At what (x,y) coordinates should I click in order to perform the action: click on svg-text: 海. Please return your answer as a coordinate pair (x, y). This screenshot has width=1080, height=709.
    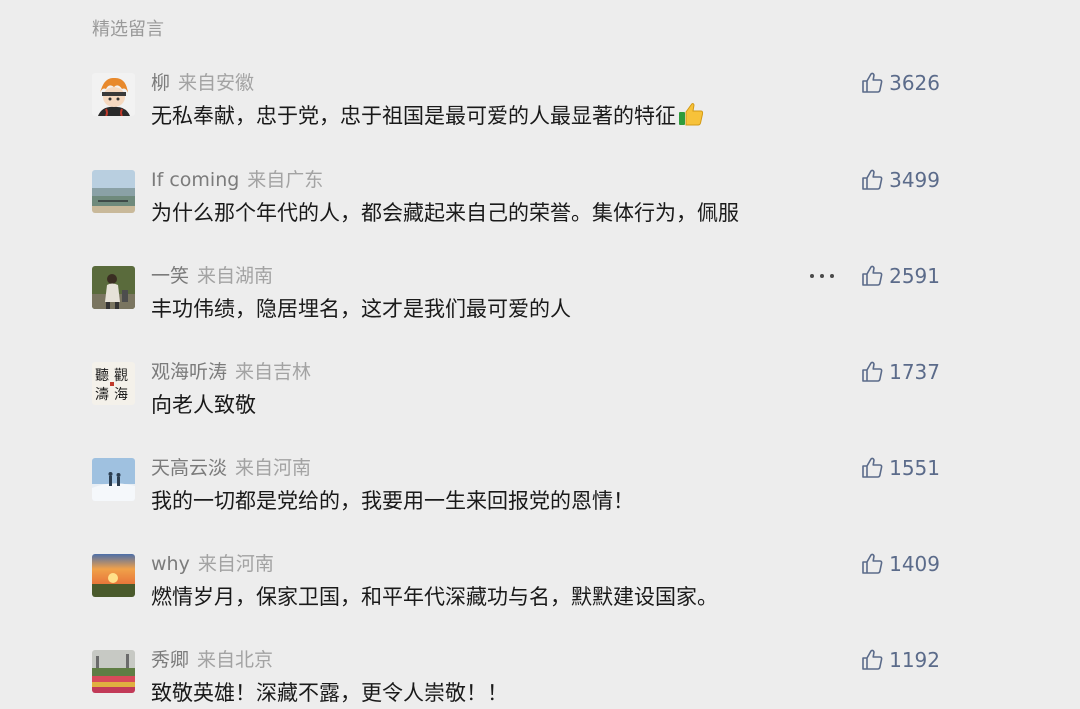
    Looking at the image, I should click on (121, 395).